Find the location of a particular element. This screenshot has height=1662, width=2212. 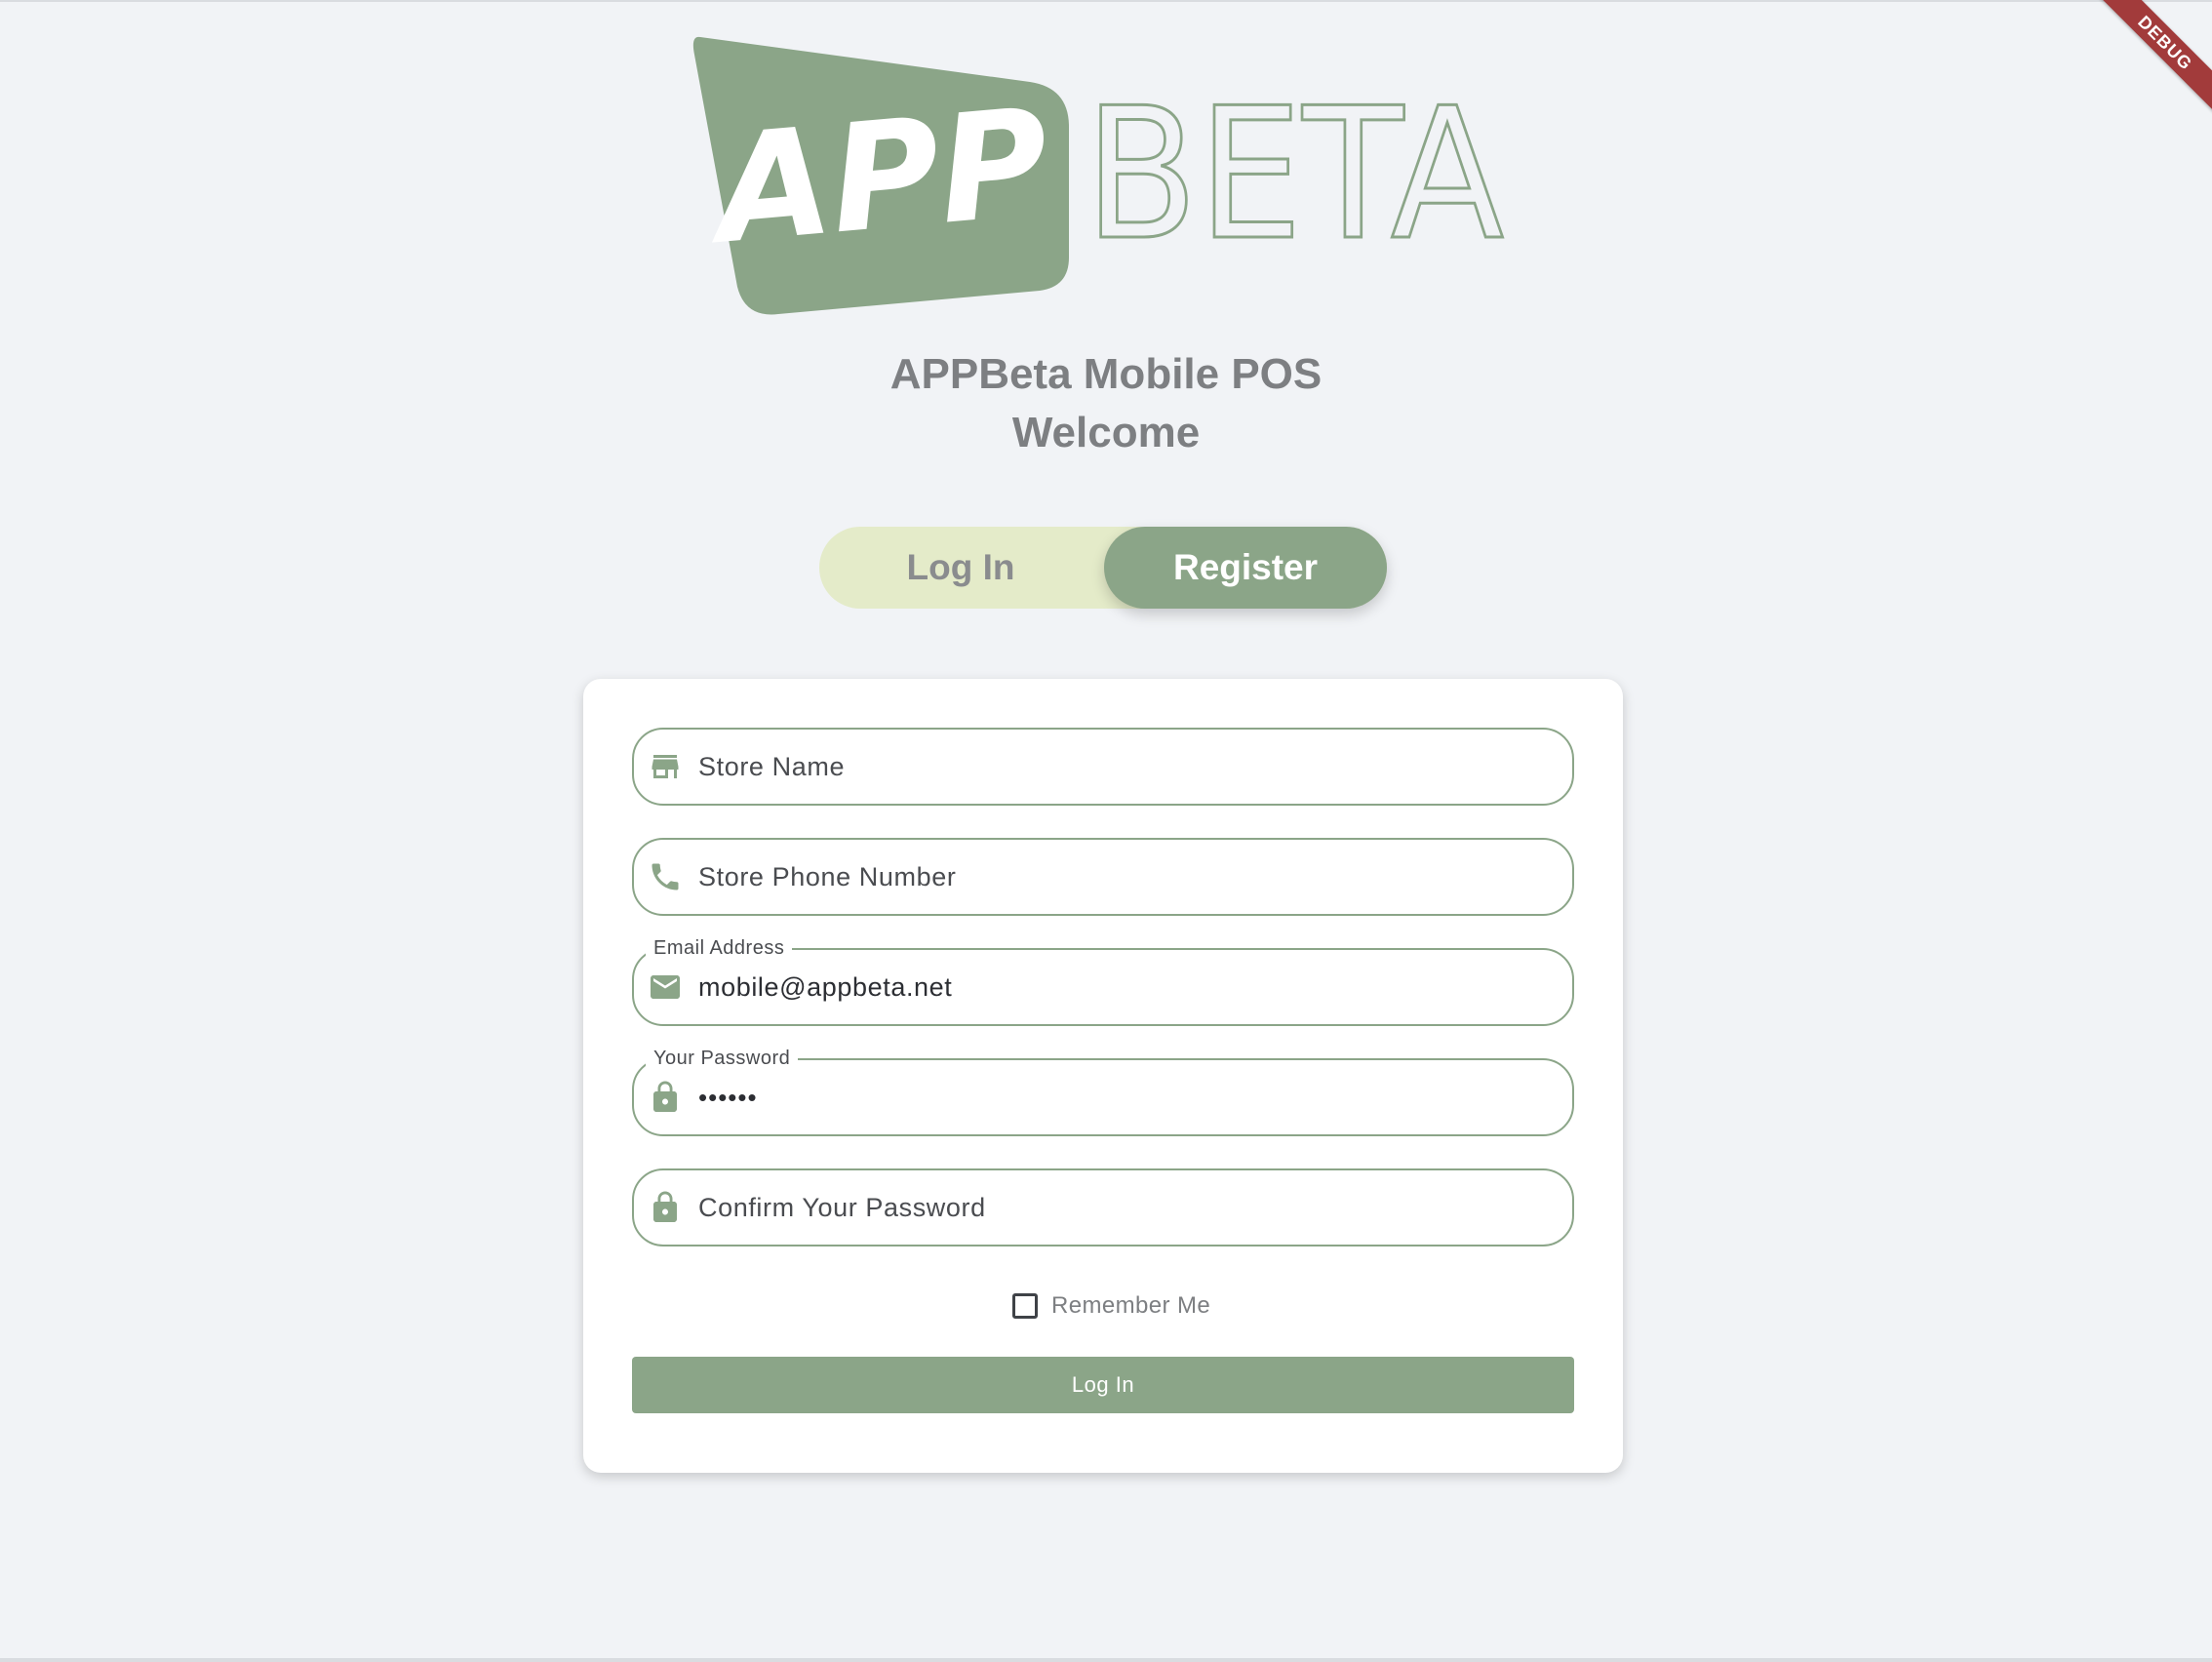

password-value: •••••• is located at coordinates (728, 1097).